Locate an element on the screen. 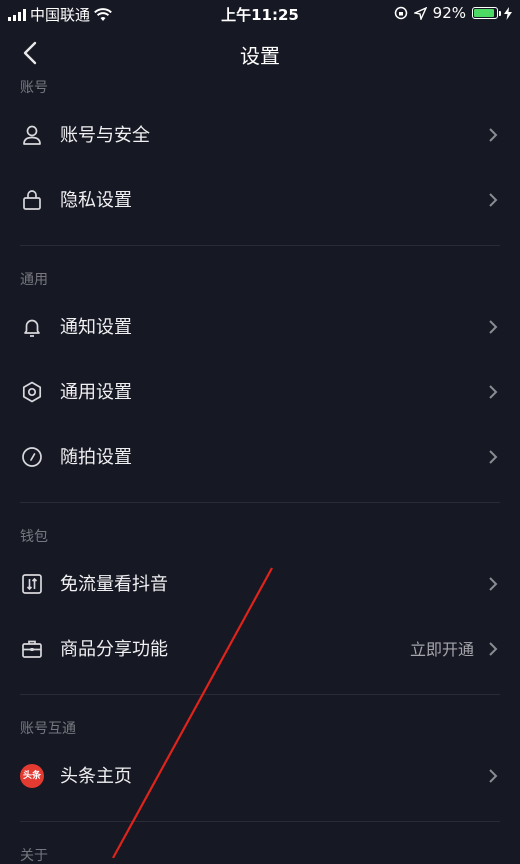  bell-icon is located at coordinates (32, 328).